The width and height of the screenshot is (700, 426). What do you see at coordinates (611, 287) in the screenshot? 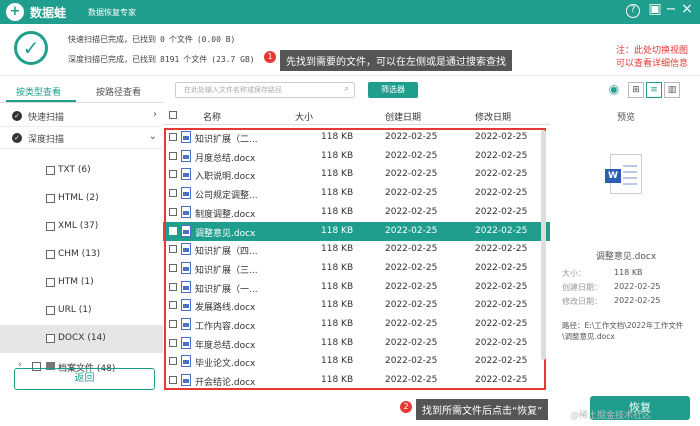
I see `preview-created-row: 创建日期： 2022-02-25` at bounding box center [611, 287].